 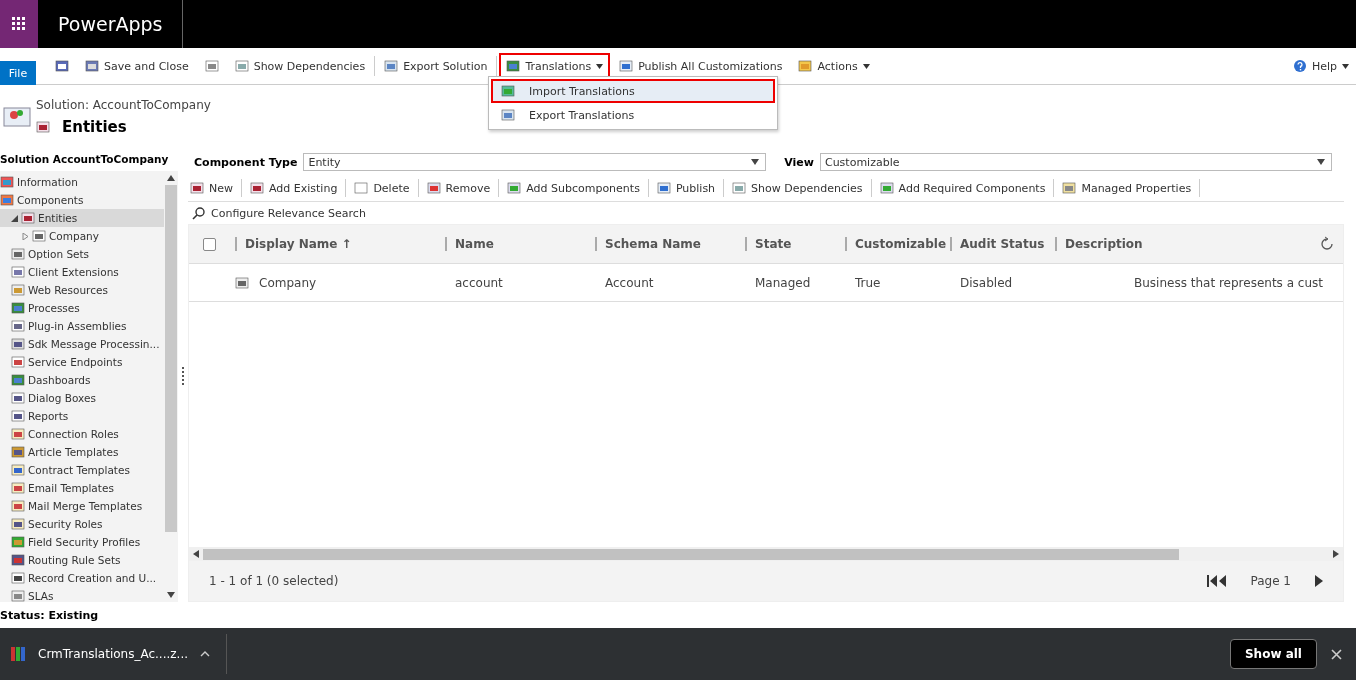 I want to click on scroll-right-icon, so click(x=1336, y=554).